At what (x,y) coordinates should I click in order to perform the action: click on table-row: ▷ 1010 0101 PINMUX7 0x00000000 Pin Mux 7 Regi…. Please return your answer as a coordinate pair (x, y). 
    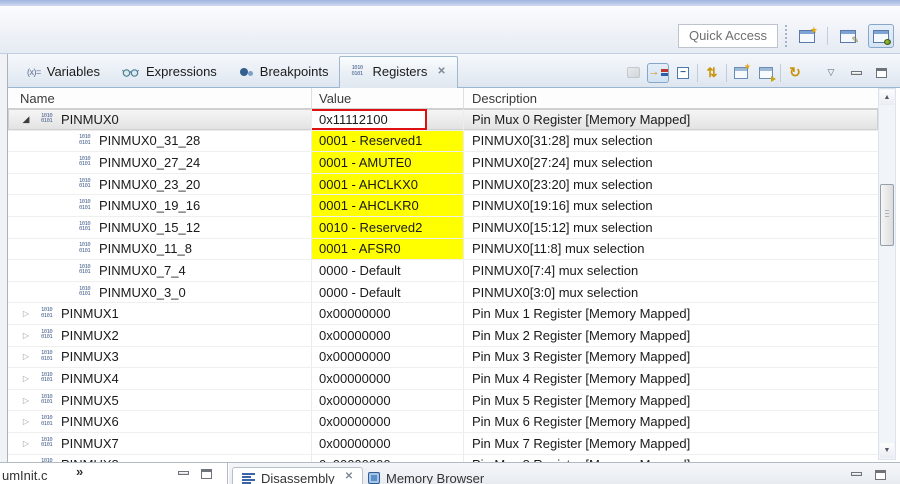
    Looking at the image, I should click on (443, 443).